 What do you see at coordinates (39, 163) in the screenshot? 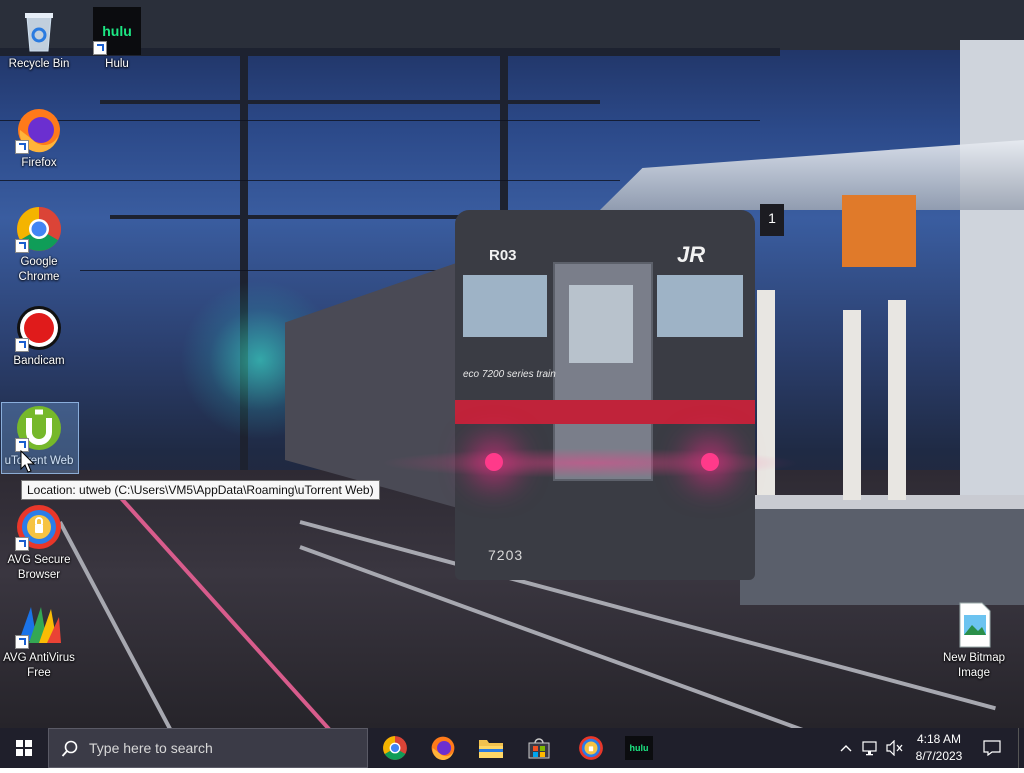
I see `icon-label: Firefox` at bounding box center [39, 163].